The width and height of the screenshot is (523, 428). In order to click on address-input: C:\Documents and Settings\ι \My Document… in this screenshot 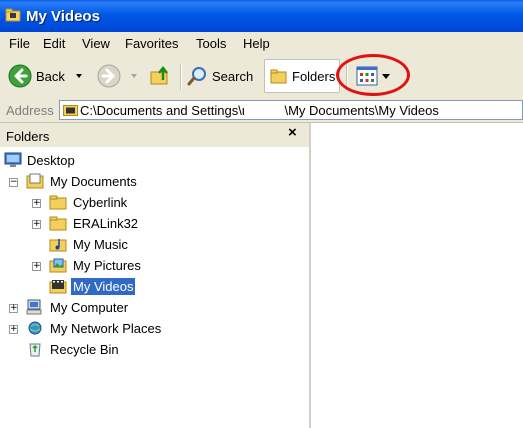, I will do `click(291, 110)`.